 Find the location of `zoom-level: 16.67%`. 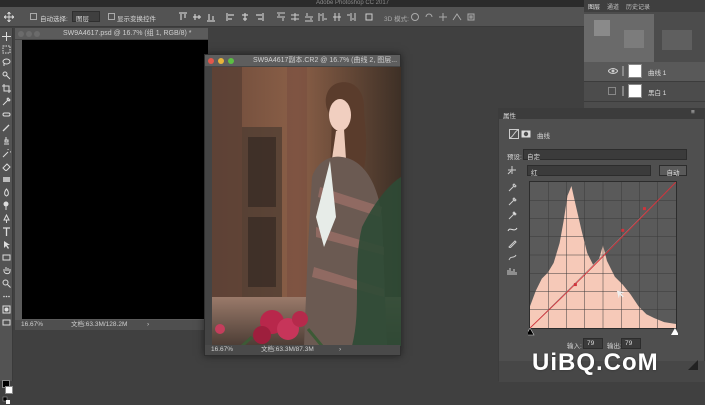

zoom-level: 16.67% is located at coordinates (222, 349).